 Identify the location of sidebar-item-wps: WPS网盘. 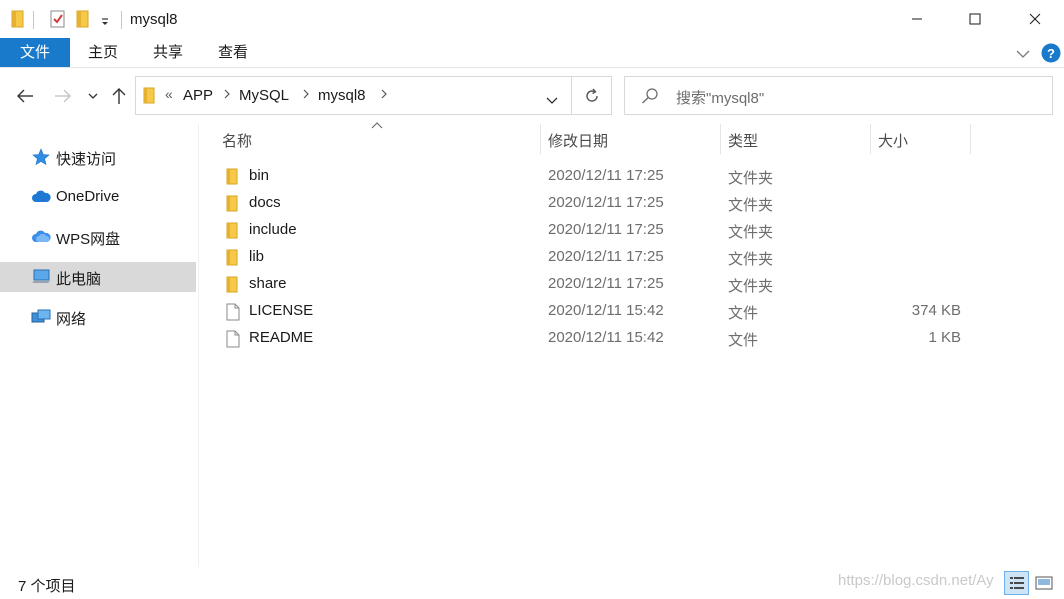
(98, 237).